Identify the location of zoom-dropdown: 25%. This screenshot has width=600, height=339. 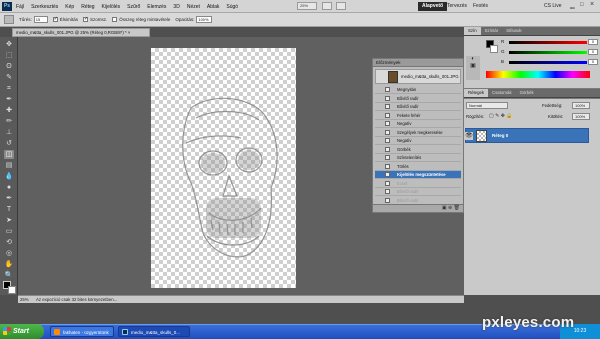
(307, 6).